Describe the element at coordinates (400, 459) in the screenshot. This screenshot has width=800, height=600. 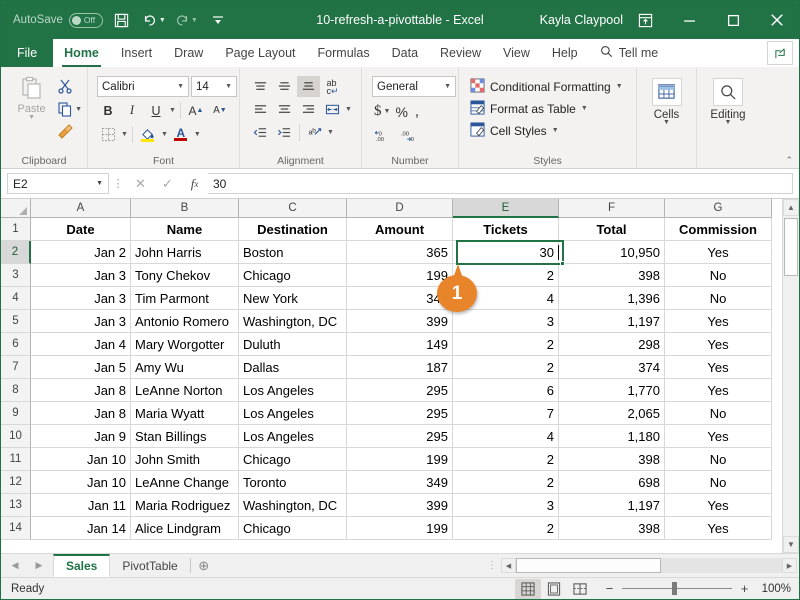
I see `cell-d11: 199` at that location.